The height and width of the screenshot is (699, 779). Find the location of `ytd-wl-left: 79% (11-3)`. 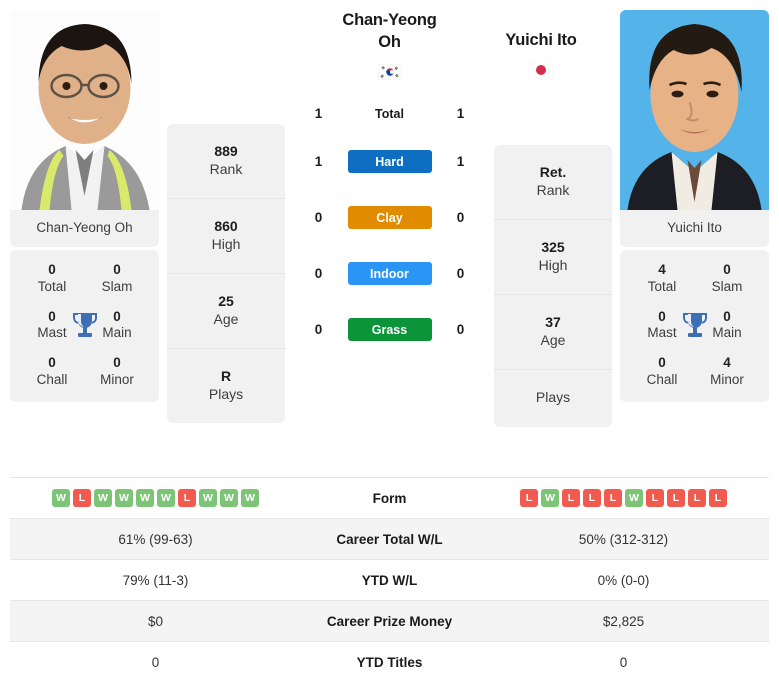

ytd-wl-left: 79% (11-3) is located at coordinates (155, 580).